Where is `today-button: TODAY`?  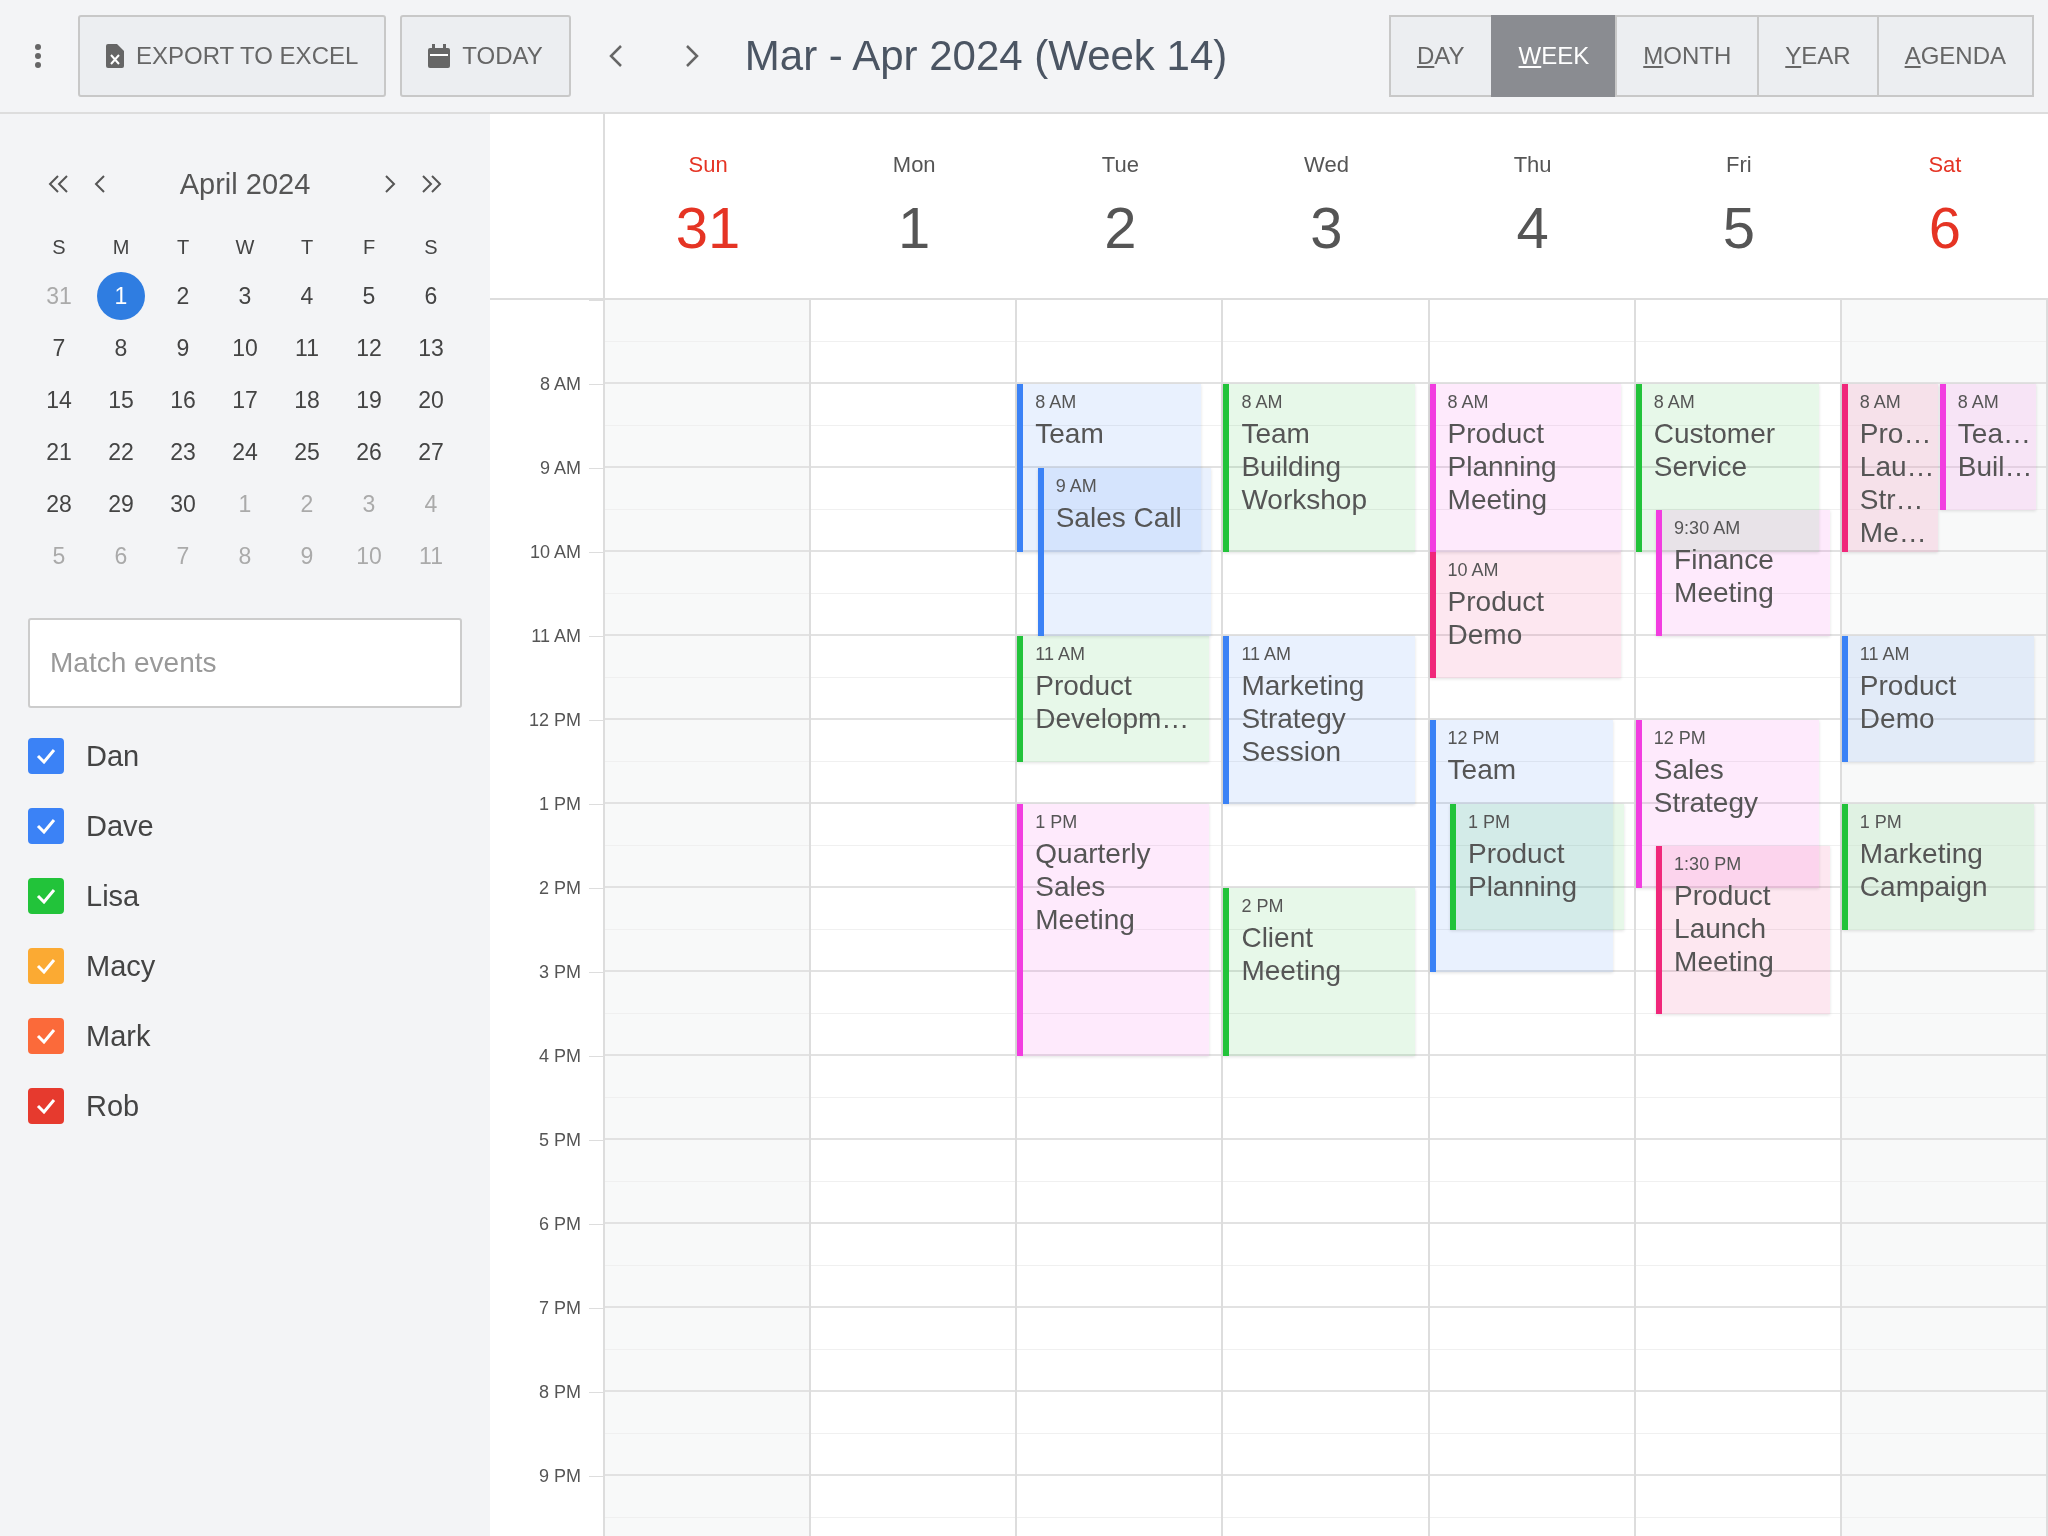
today-button: TODAY is located at coordinates (485, 56).